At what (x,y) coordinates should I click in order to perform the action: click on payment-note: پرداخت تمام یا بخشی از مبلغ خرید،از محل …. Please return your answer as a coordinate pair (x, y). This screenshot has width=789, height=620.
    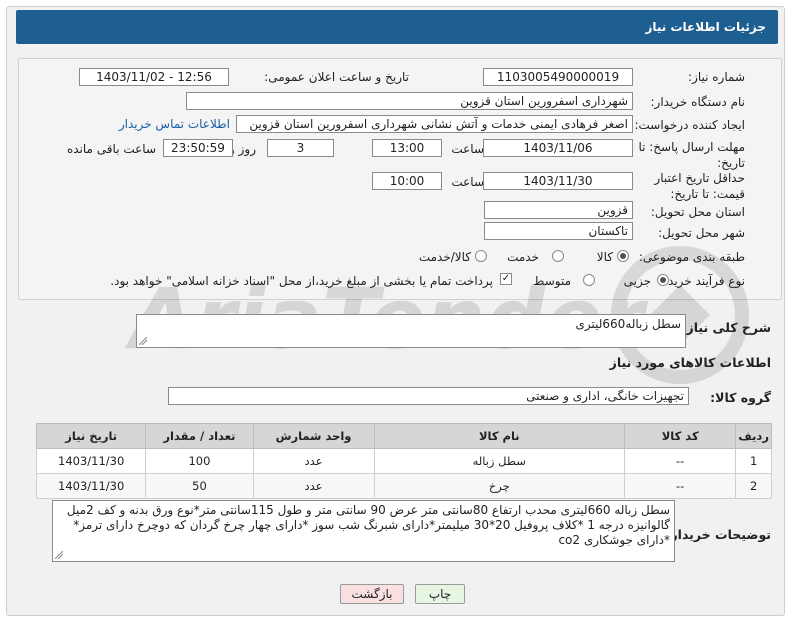
    Looking at the image, I should click on (301, 281).